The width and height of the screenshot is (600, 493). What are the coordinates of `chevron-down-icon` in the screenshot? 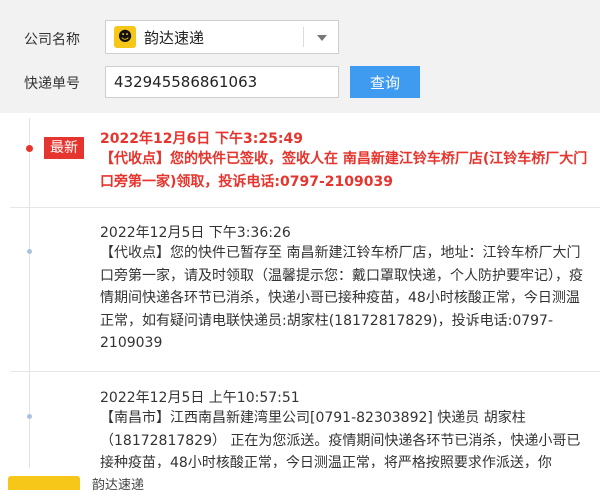 It's located at (322, 38).